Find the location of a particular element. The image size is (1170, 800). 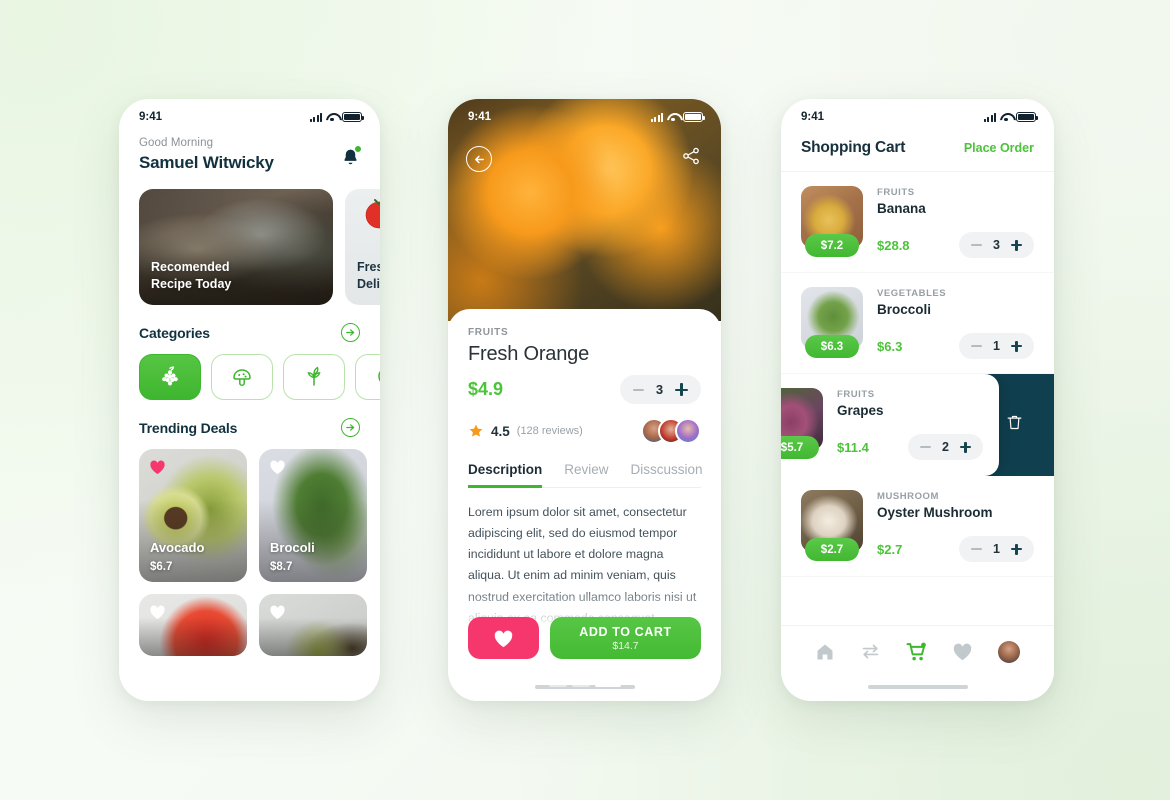

category-item-grapes is located at coordinates (170, 377).